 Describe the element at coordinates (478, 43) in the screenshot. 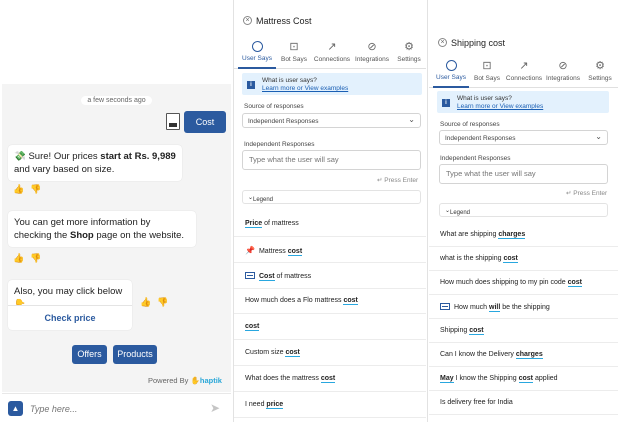

I see `panel-title: Shipping cost` at that location.